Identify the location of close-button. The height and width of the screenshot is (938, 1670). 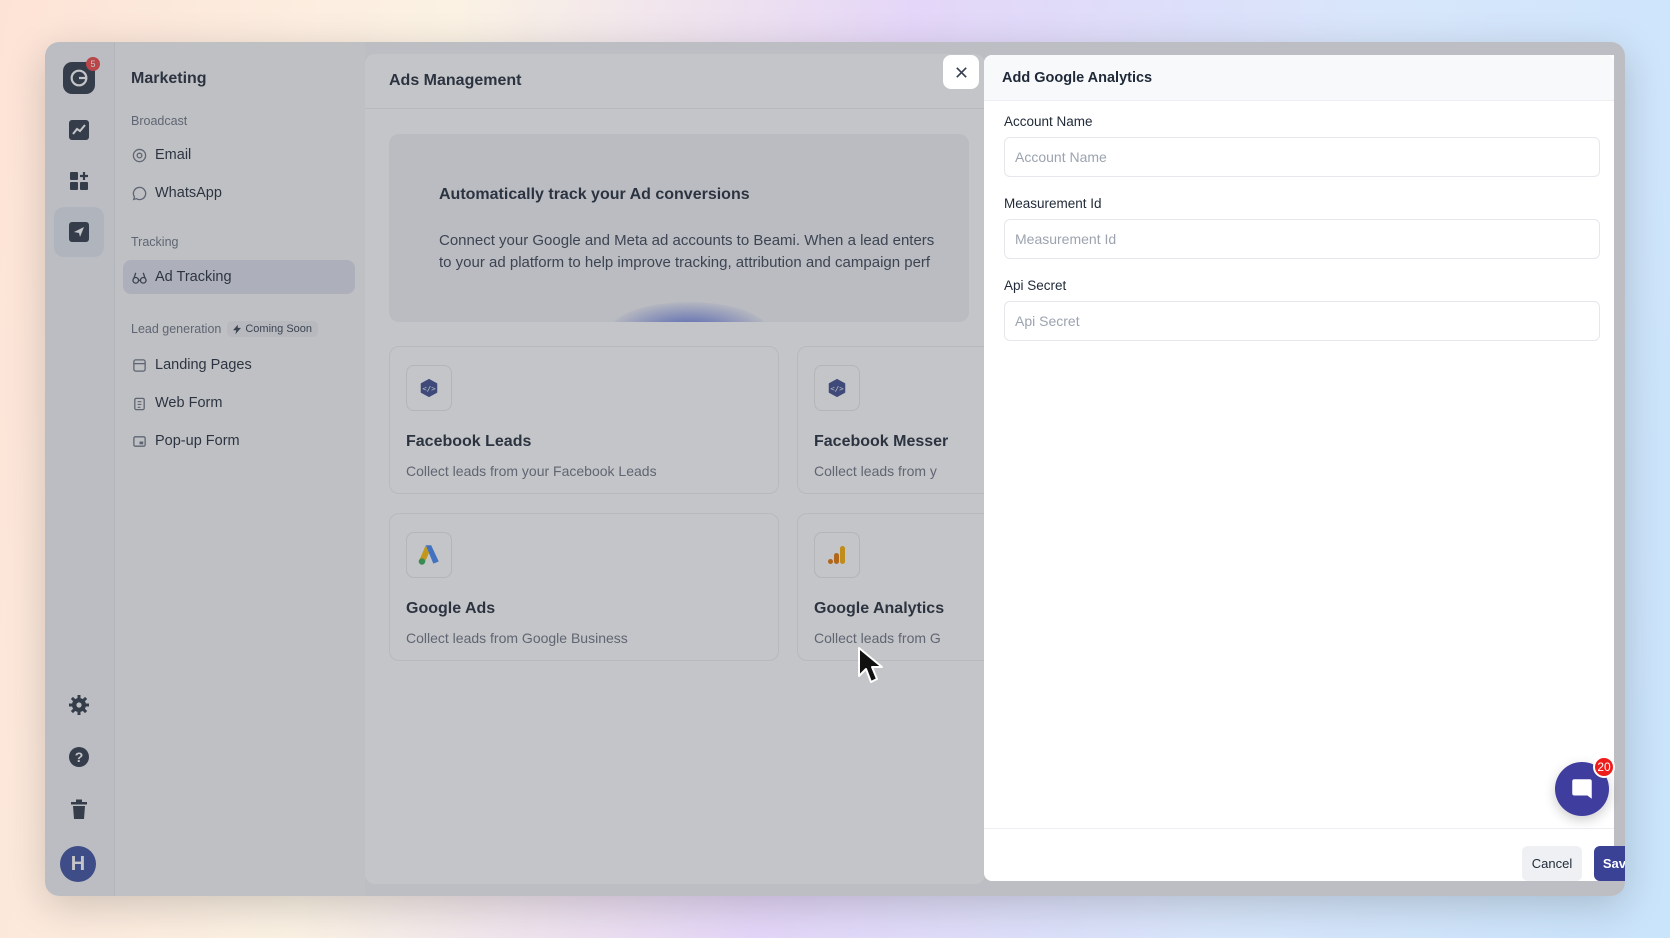
(961, 72).